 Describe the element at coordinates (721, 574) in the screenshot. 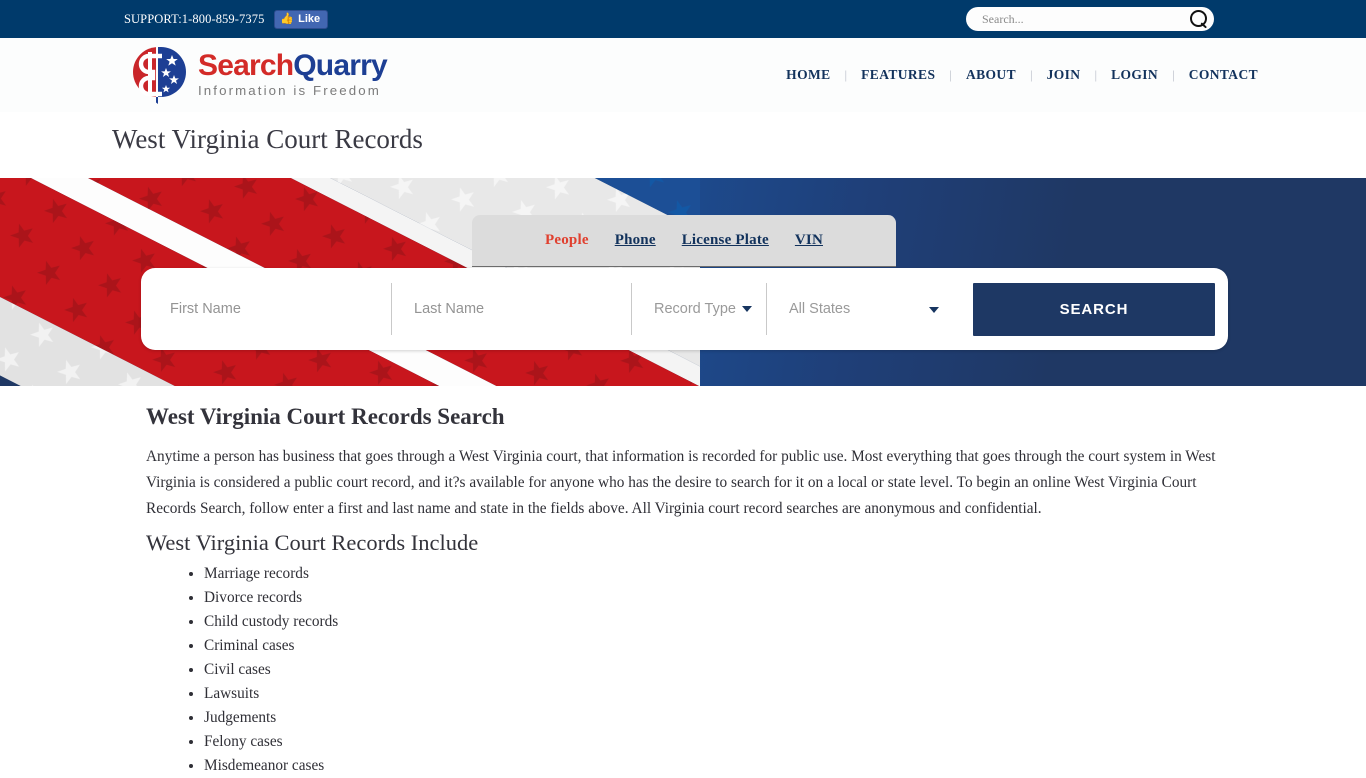

I see `list-item: Marriage records` at that location.